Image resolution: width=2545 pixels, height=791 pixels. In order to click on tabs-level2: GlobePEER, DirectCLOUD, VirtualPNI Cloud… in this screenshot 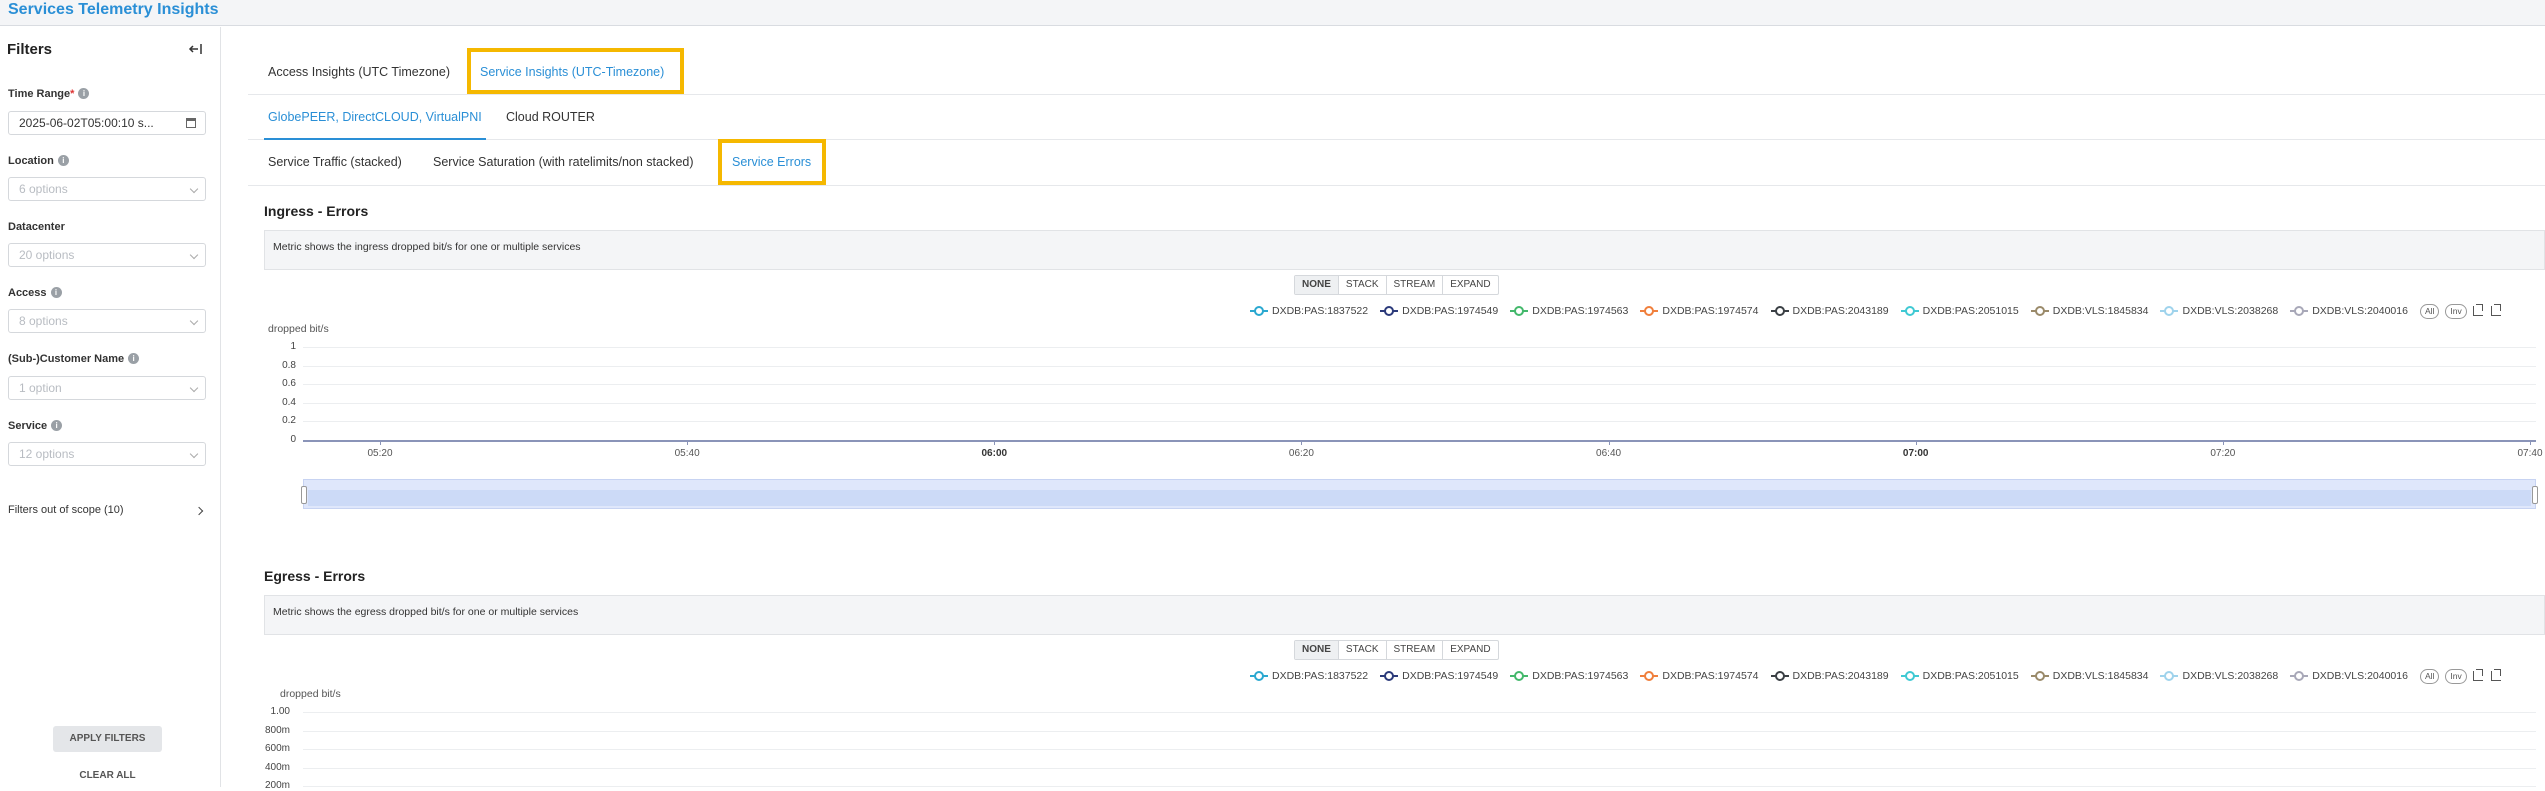, I will do `click(1396, 117)`.